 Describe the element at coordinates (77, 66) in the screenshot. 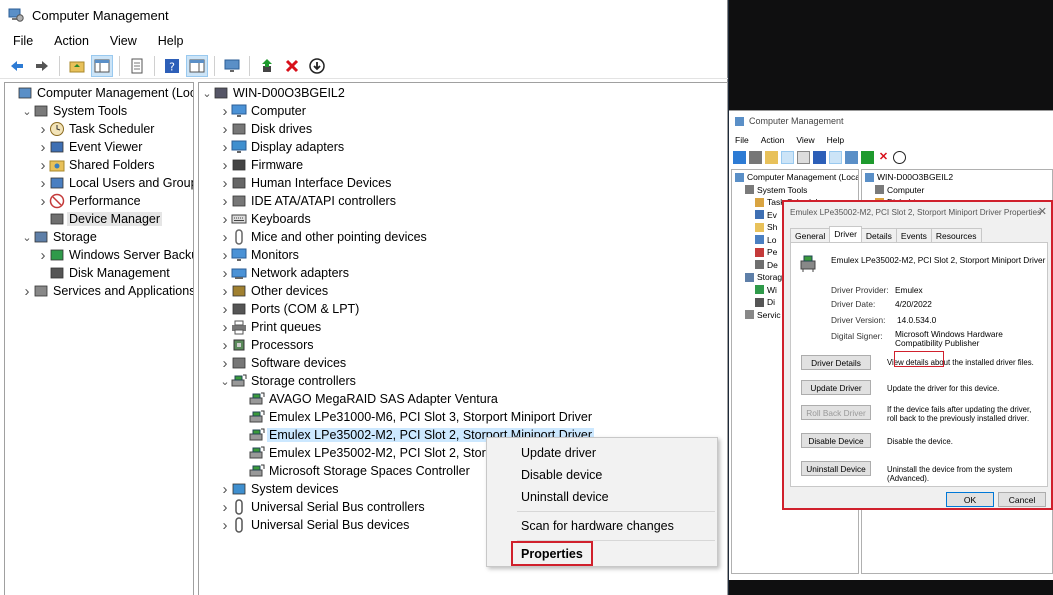

I see `up-folder-button` at that location.